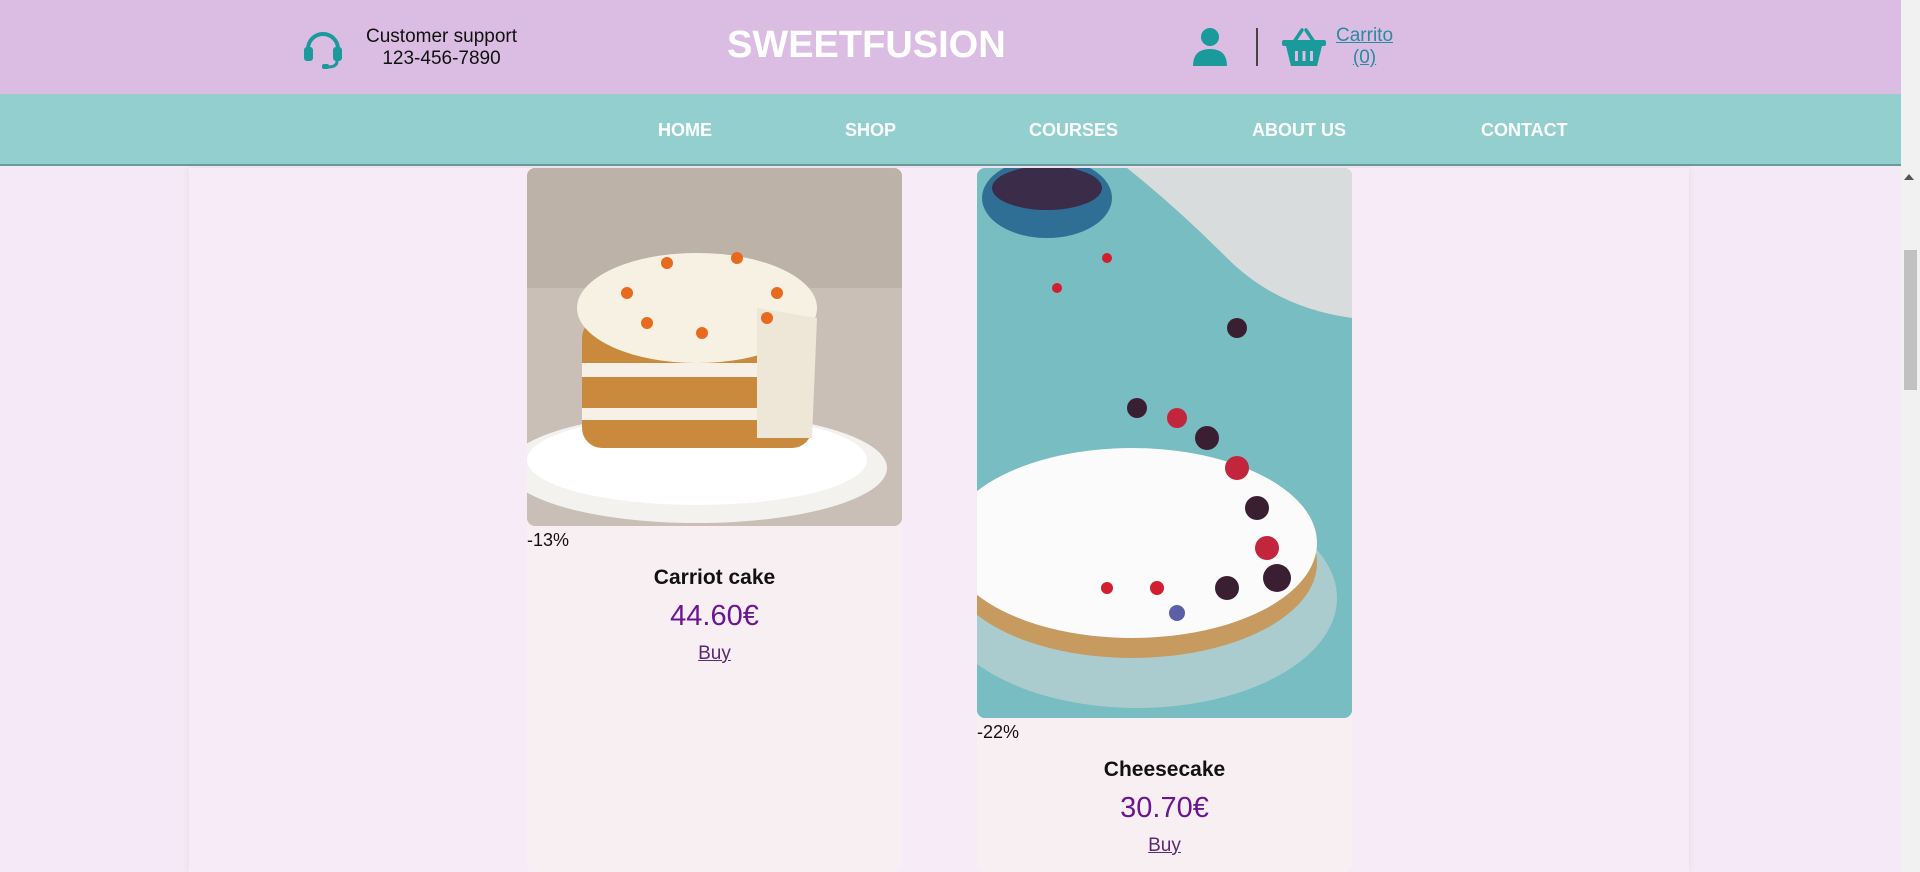 This screenshot has width=1920, height=872. Describe the element at coordinates (1299, 130) in the screenshot. I see `nav-about-us: ABOUT US` at that location.